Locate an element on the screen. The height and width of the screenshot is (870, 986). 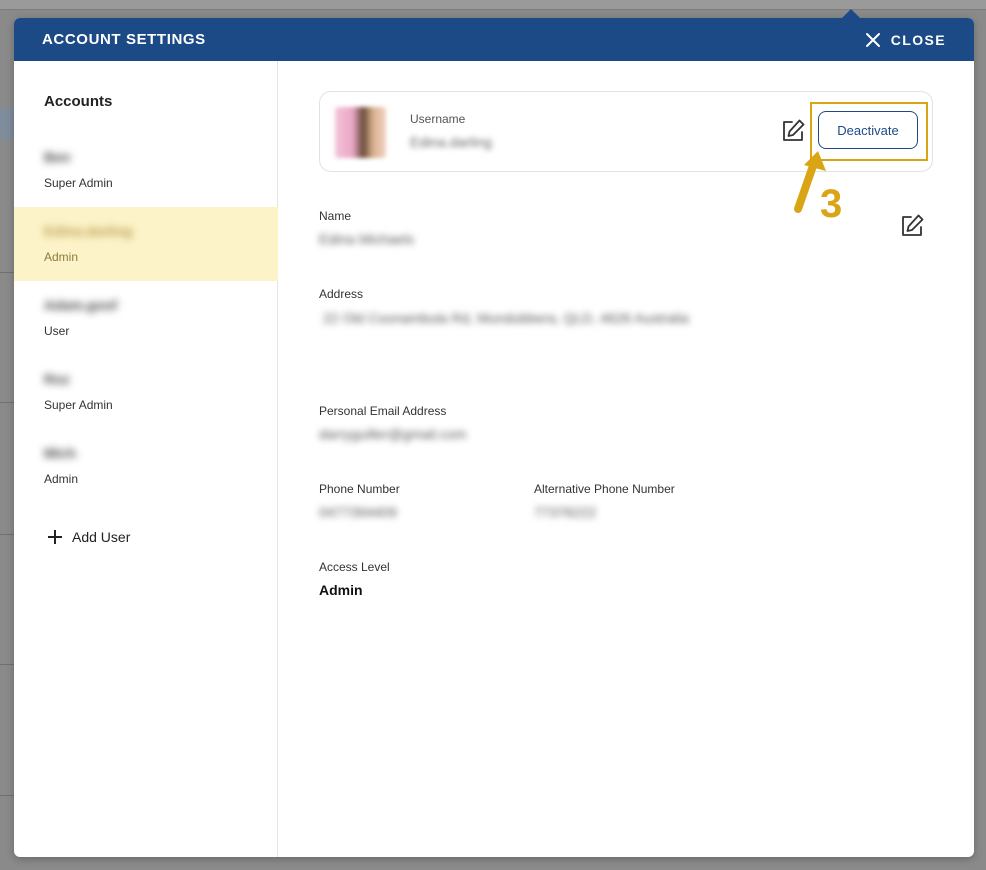
name-label: Name is located at coordinates (335, 216).